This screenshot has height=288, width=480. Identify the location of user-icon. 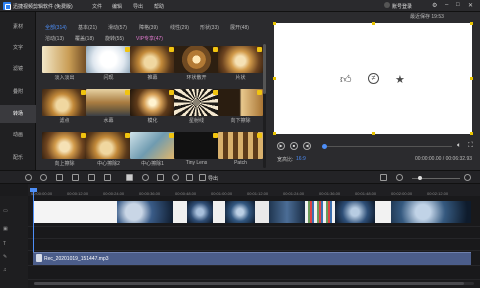
(387, 5).